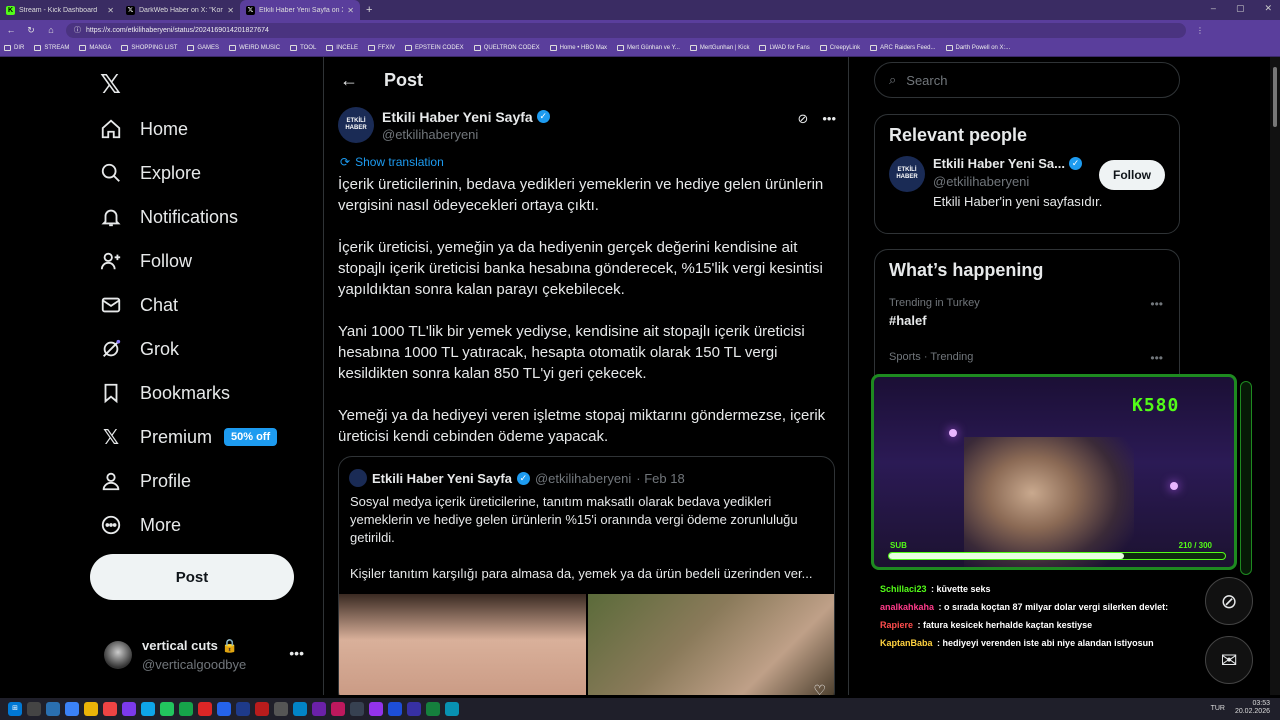 The image size is (1280, 720). What do you see at coordinates (907, 174) in the screenshot?
I see `person-avatar: ETKİLİ HABER` at bounding box center [907, 174].